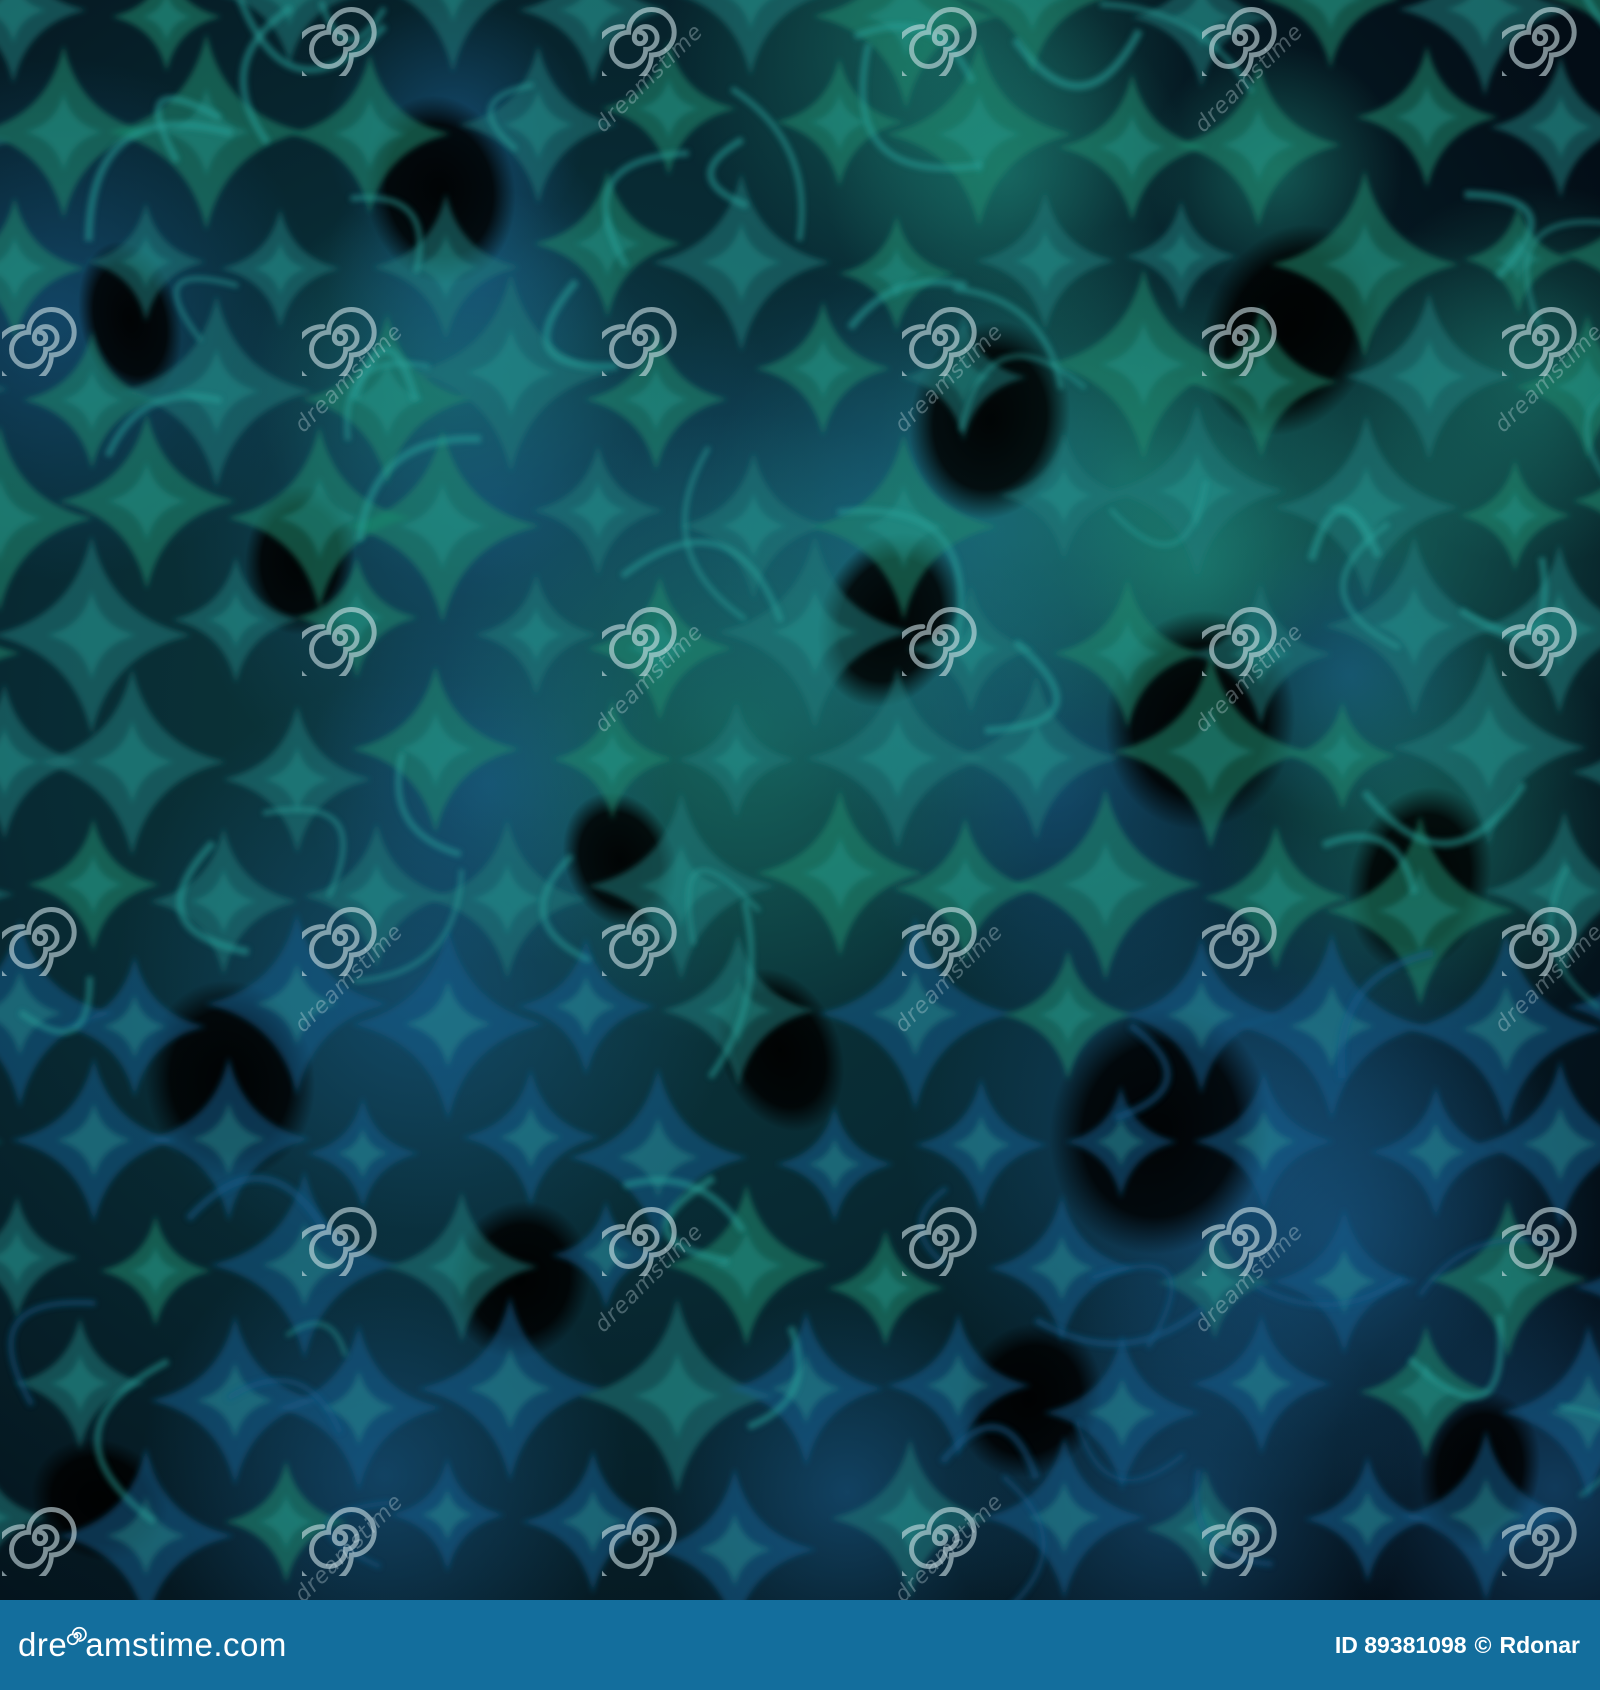 The width and height of the screenshot is (1600, 1690). I want to click on footer-bar: dre amstime.com ID 89381098 © Rdonar, so click(800, 1645).